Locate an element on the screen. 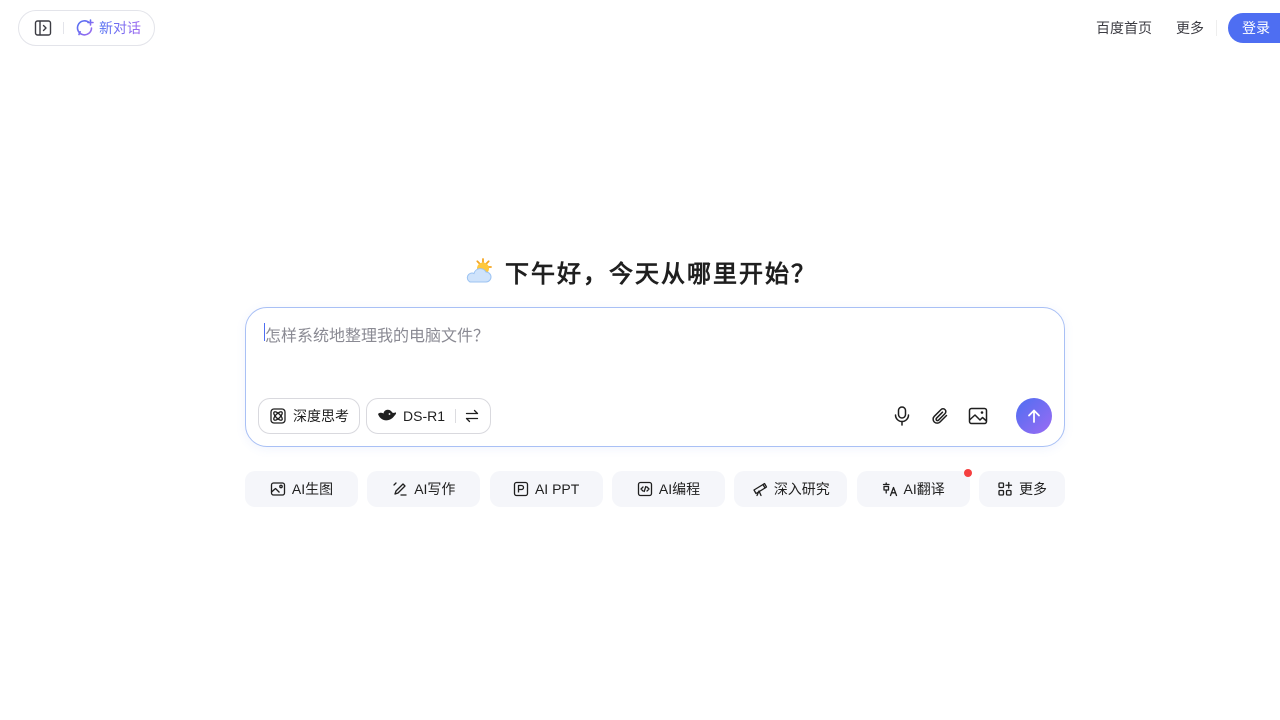 This screenshot has height=720, width=1280. switch-arrows-icon is located at coordinates (472, 416).